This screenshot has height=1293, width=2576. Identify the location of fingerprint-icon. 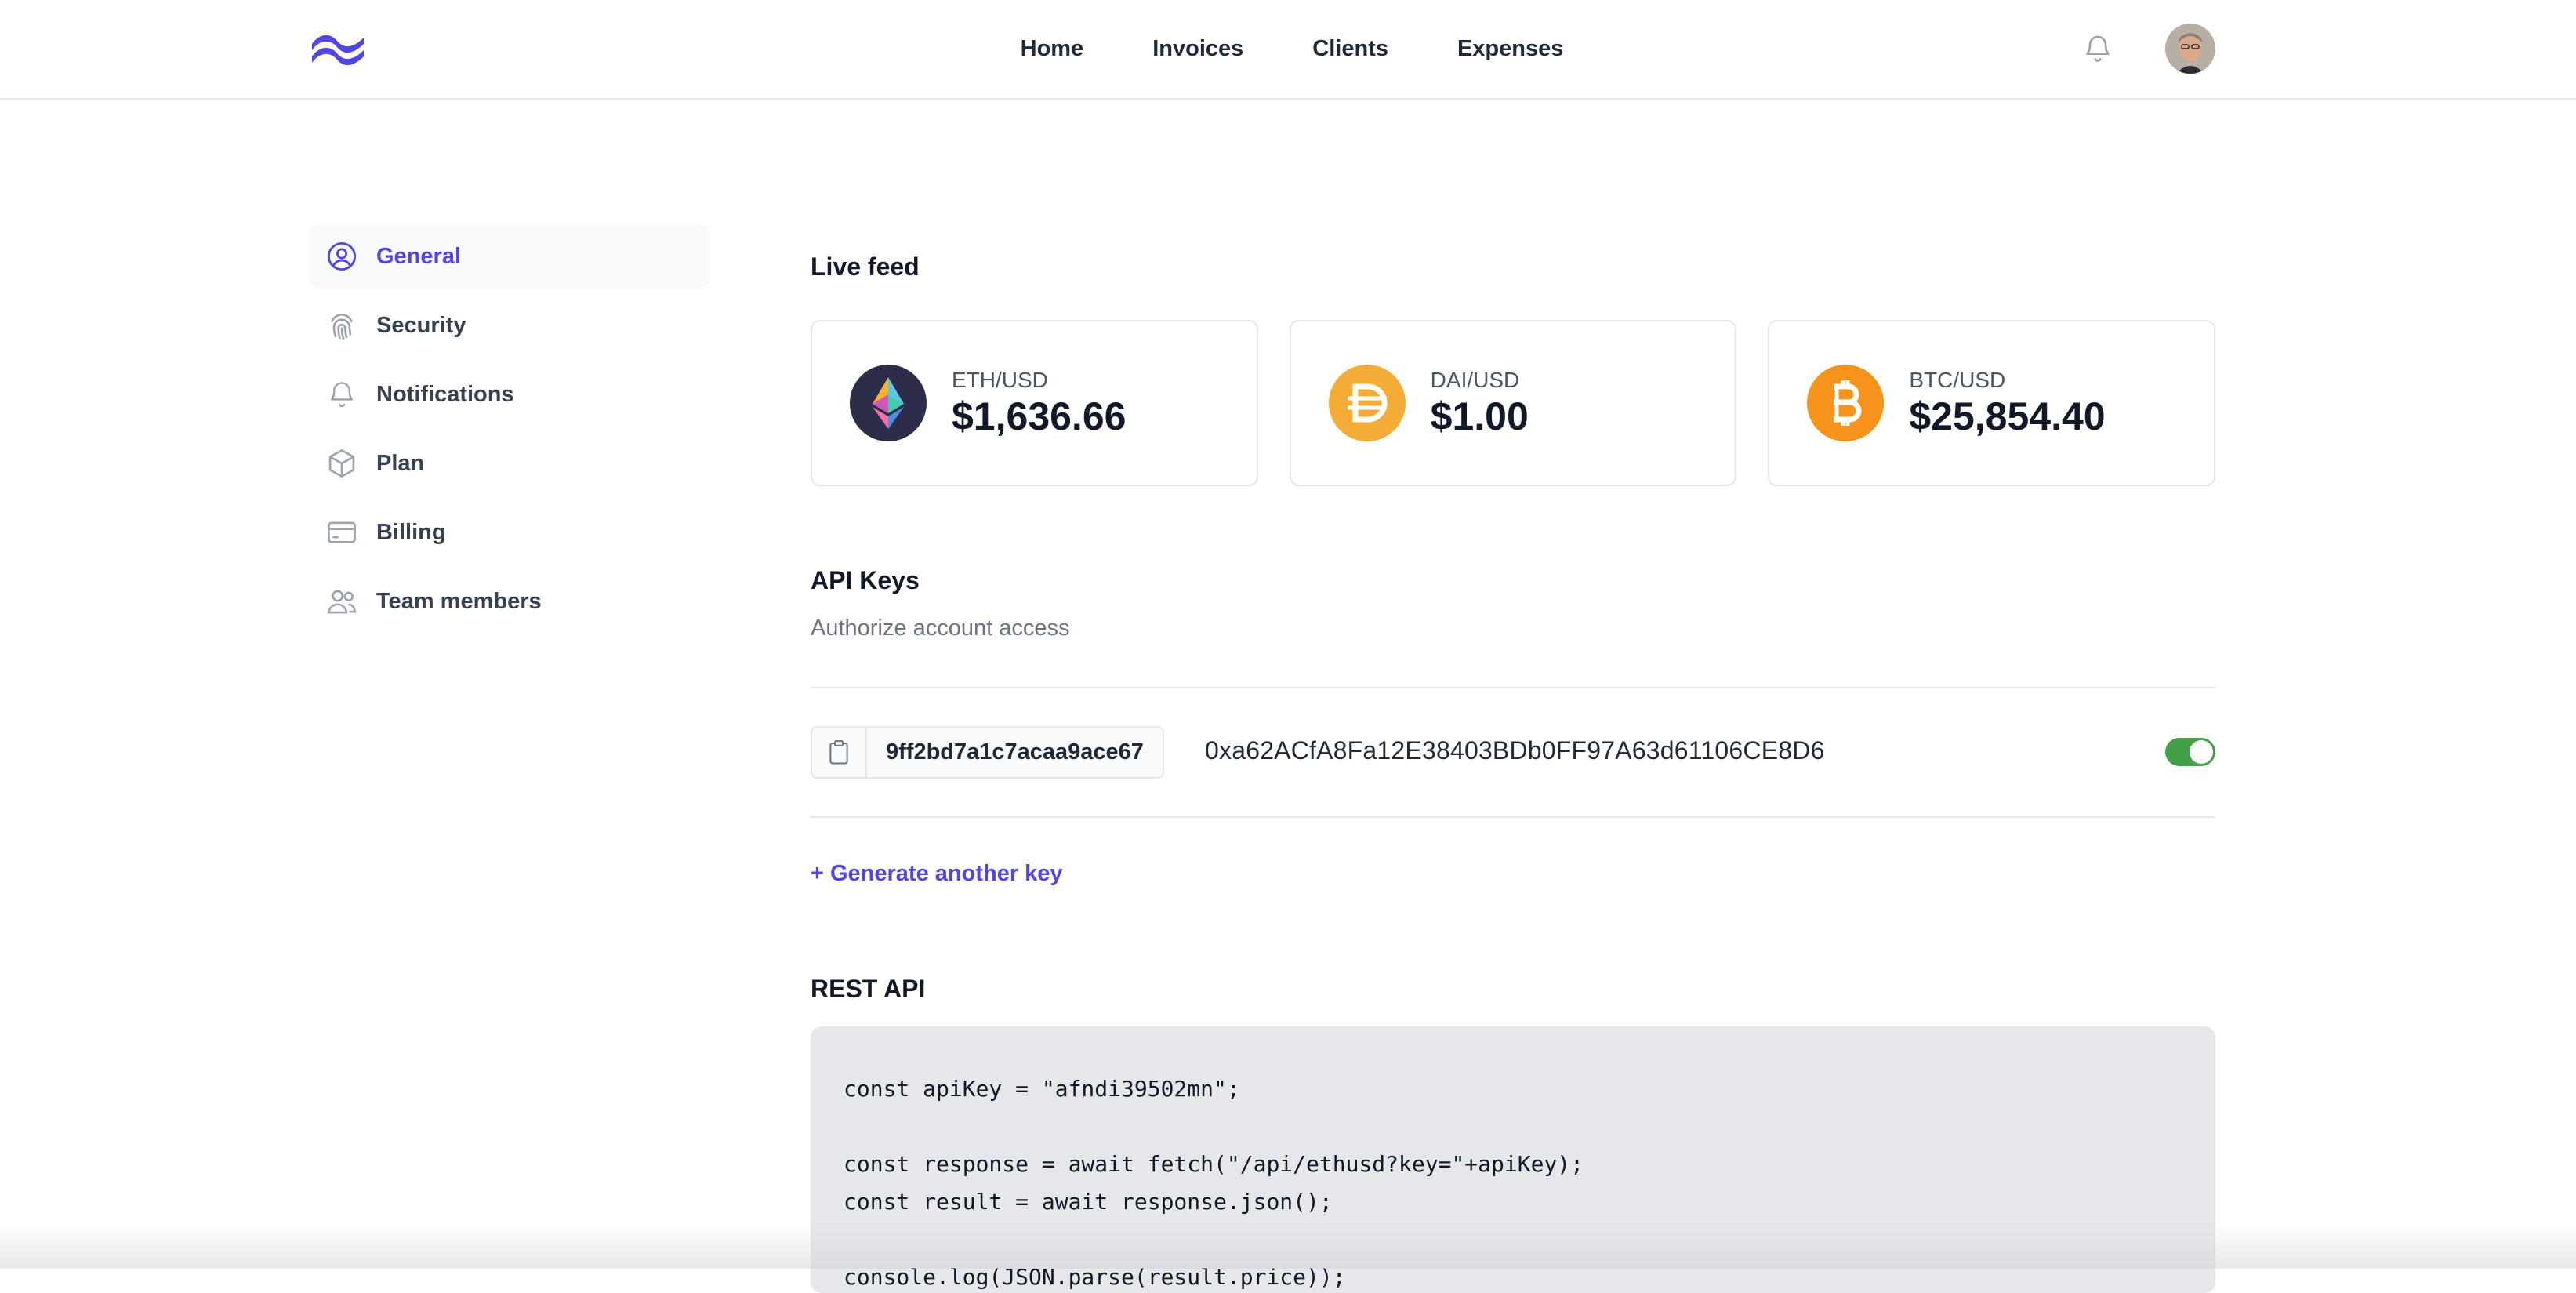
(342, 326).